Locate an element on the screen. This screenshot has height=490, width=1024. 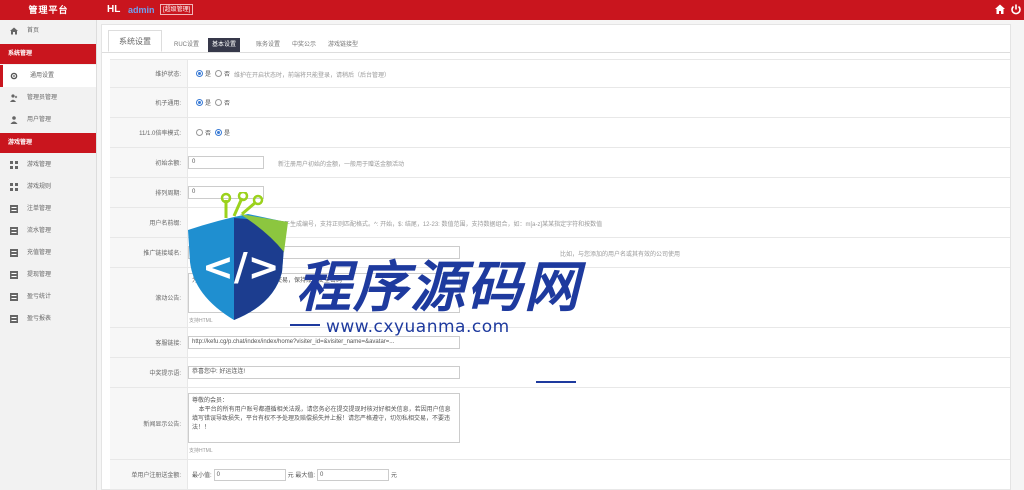
sidebar-item-label: 游戏管理 is located at coordinates (39, 165).